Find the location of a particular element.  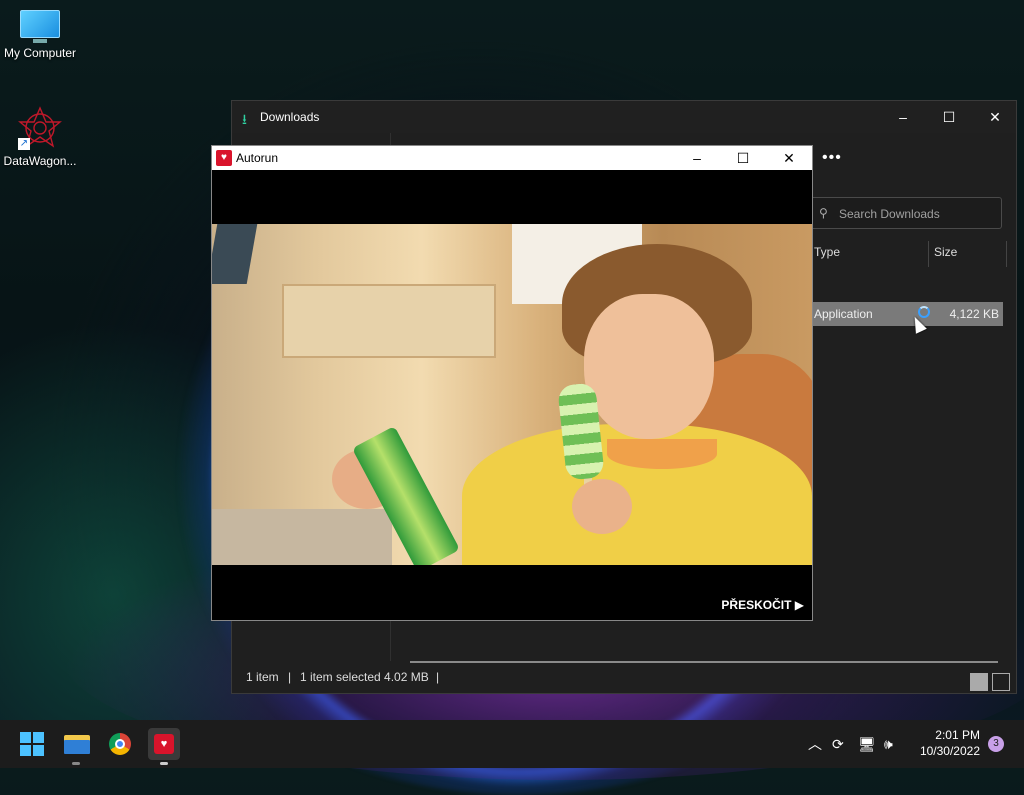

search-box: ⚲ is located at coordinates (906, 213).